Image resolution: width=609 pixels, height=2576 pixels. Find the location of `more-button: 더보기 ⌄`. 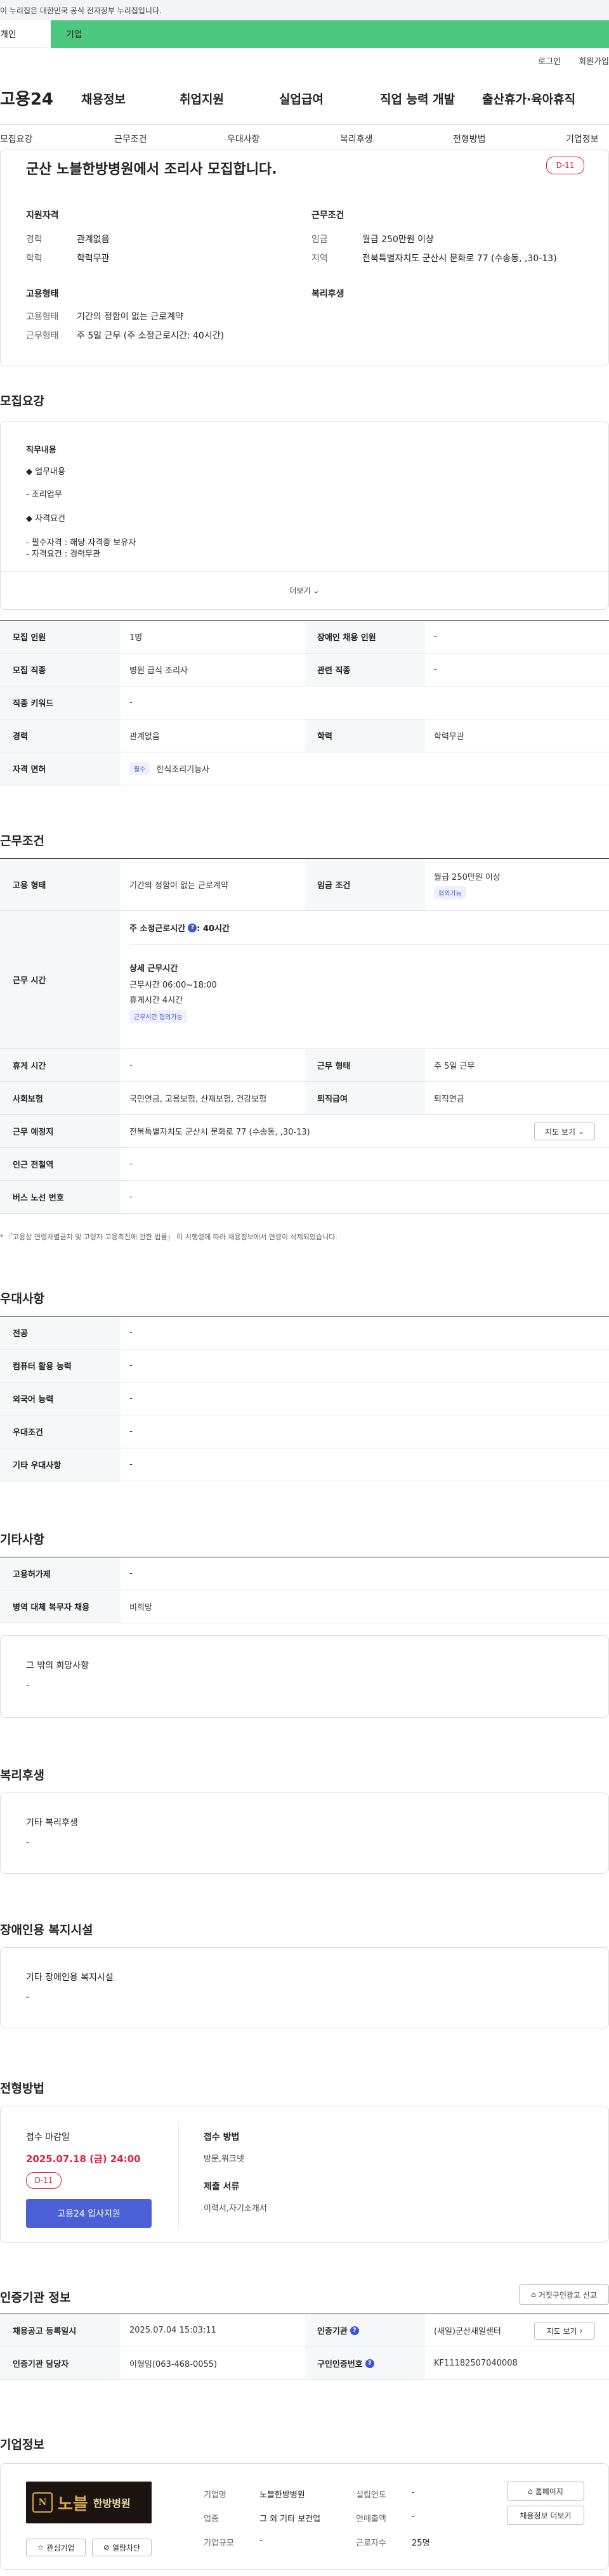

more-button: 더보기 ⌄ is located at coordinates (304, 590).